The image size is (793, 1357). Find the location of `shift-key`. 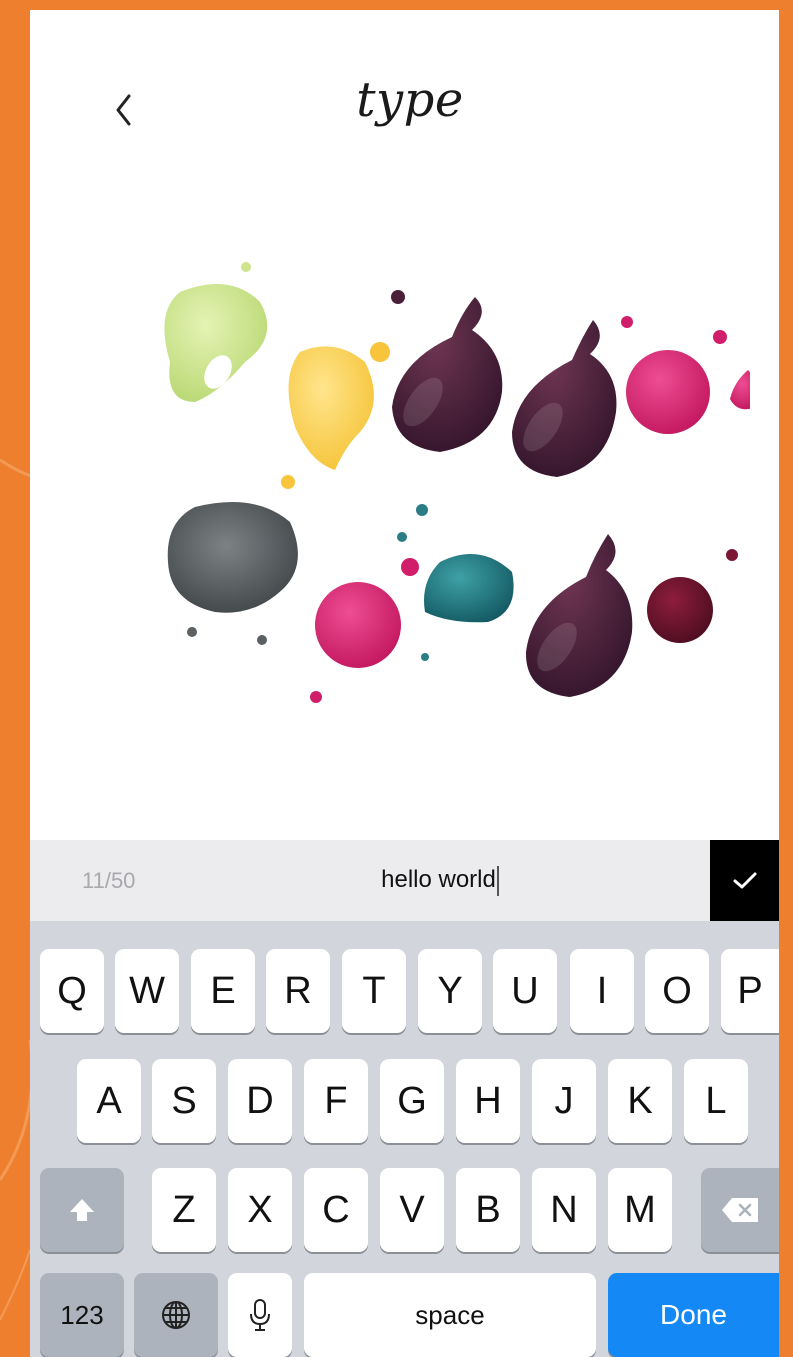

shift-key is located at coordinates (82, 1210).